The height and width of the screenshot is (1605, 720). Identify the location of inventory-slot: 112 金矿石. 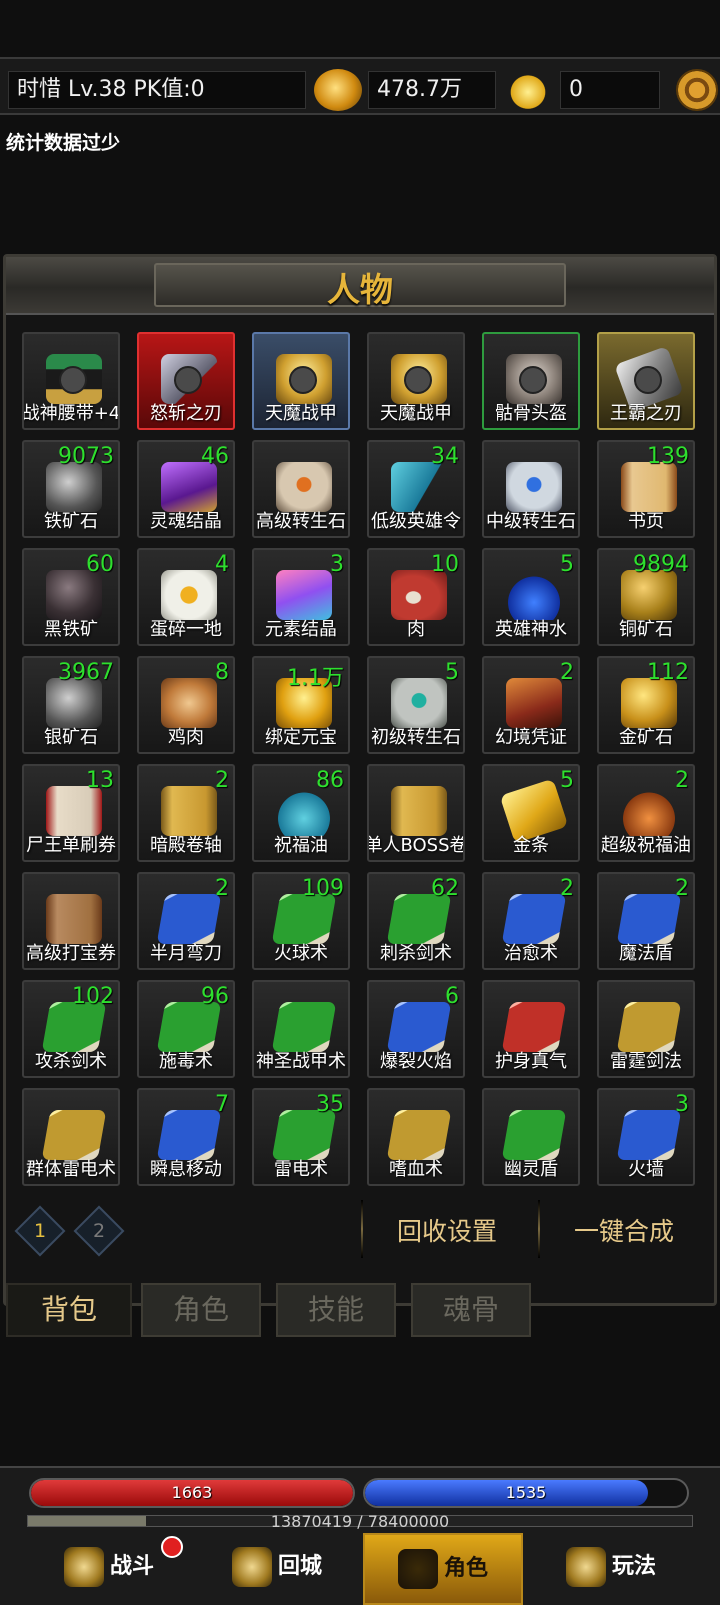
(646, 705).